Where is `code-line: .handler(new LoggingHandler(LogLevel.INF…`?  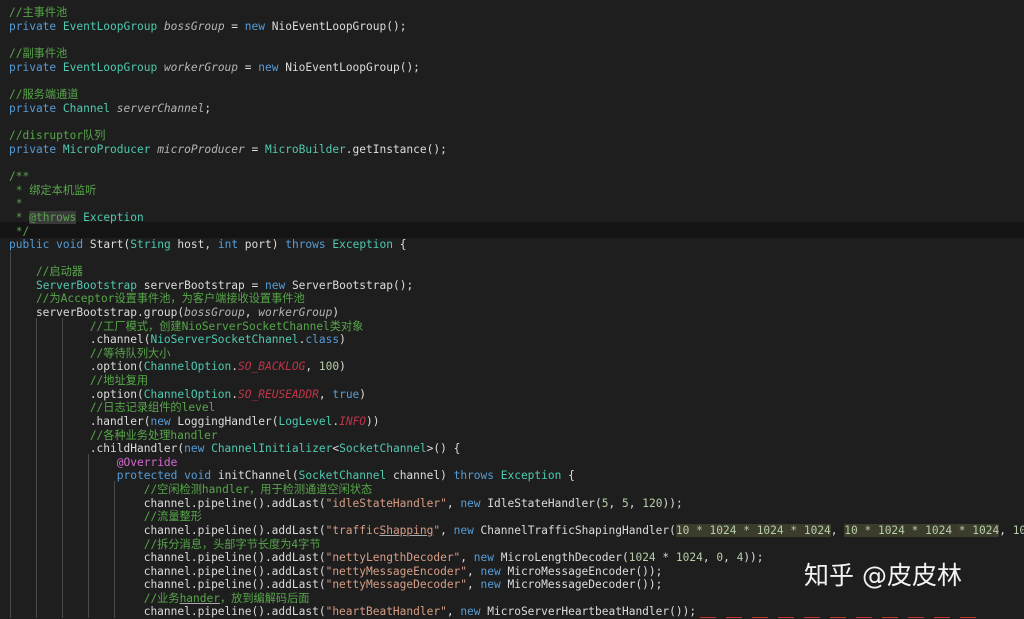
code-line: .handler(new LoggingHandler(LogLevel.INF… is located at coordinates (194, 422).